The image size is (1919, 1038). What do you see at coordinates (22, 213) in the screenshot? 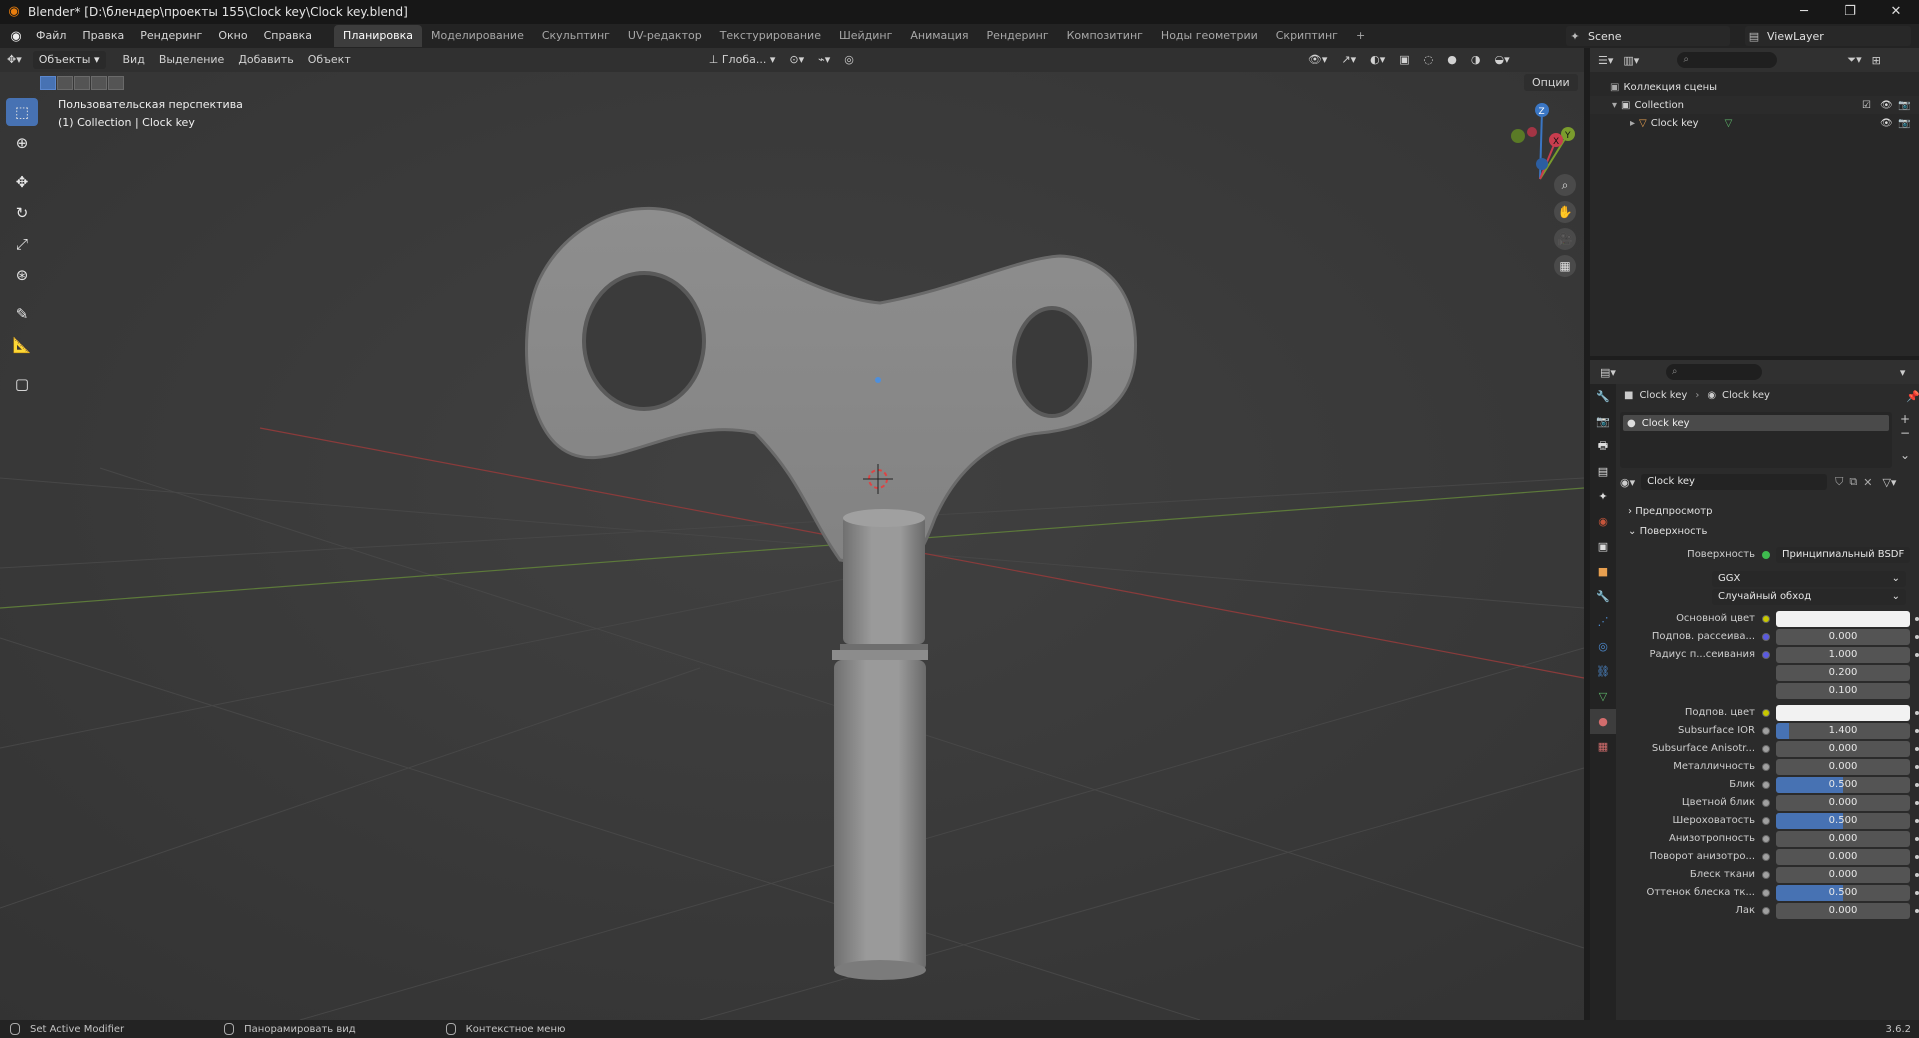
I see `rotate-tool-icon: ↻` at bounding box center [22, 213].